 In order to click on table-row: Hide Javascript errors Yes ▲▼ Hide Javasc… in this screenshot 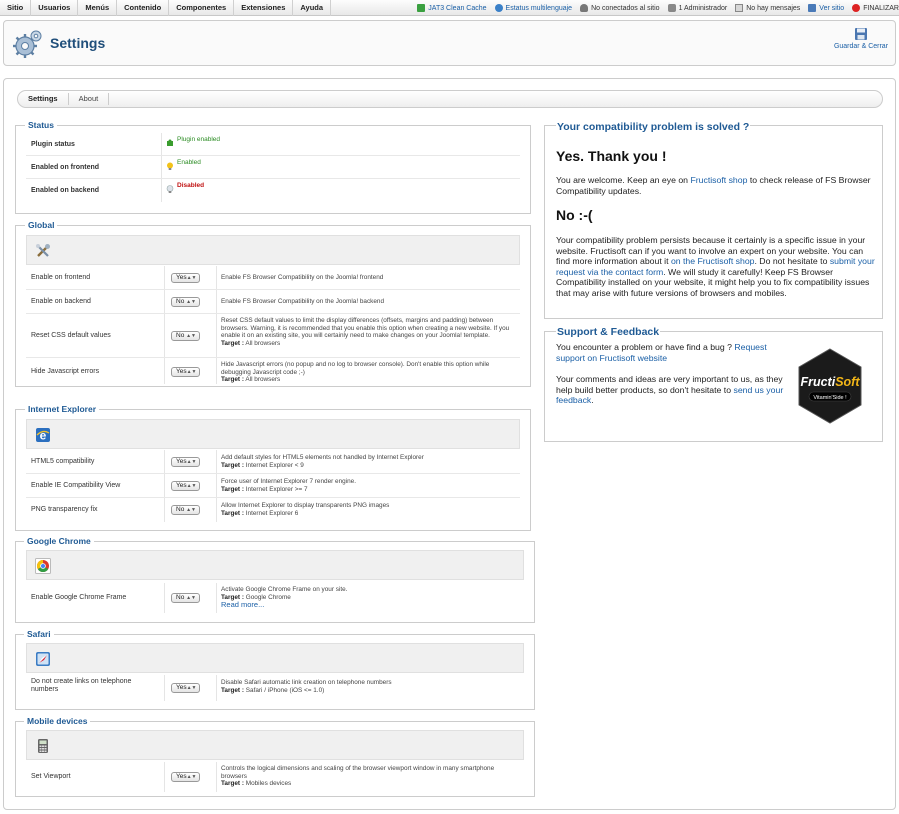, I will do `click(273, 371)`.